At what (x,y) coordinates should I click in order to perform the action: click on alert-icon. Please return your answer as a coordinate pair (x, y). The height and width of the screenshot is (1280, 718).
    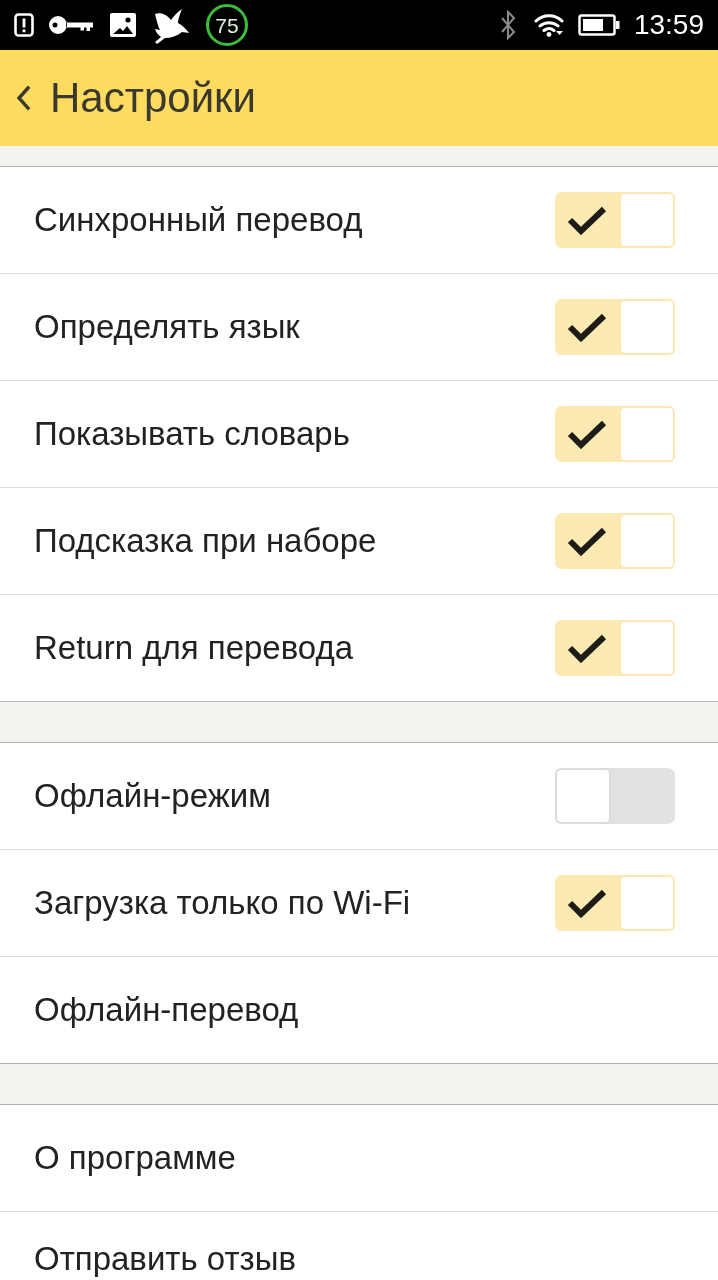
    Looking at the image, I should click on (24, 25).